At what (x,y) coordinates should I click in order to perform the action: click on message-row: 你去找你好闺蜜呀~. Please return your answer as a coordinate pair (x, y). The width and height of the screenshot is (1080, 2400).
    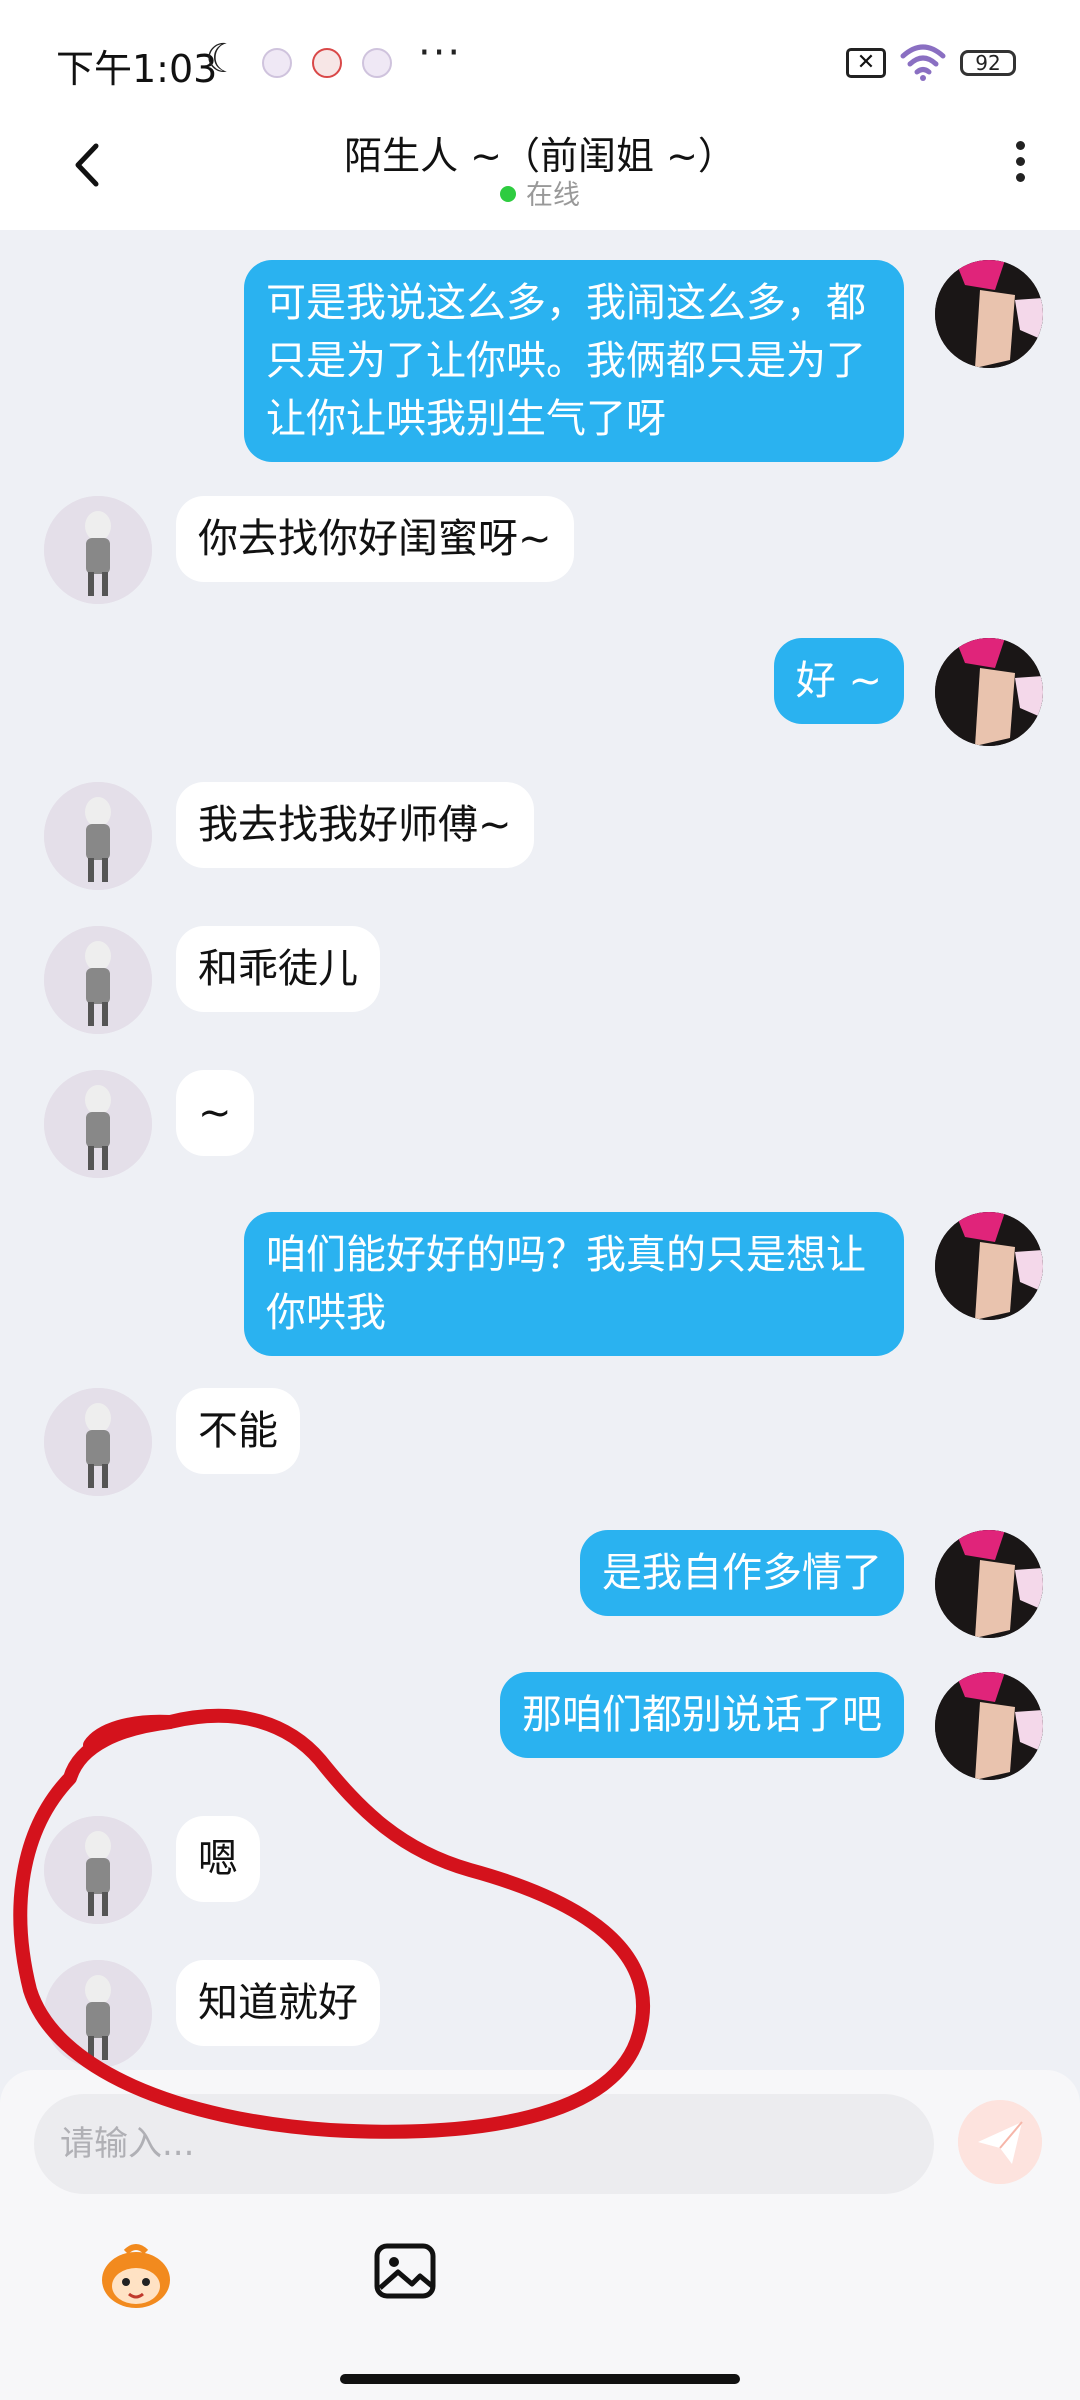
    Looking at the image, I should click on (540, 551).